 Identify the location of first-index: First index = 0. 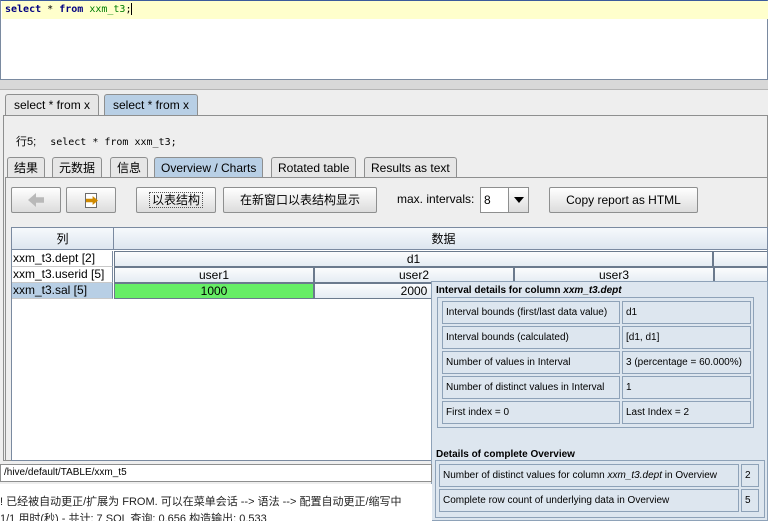
(531, 412).